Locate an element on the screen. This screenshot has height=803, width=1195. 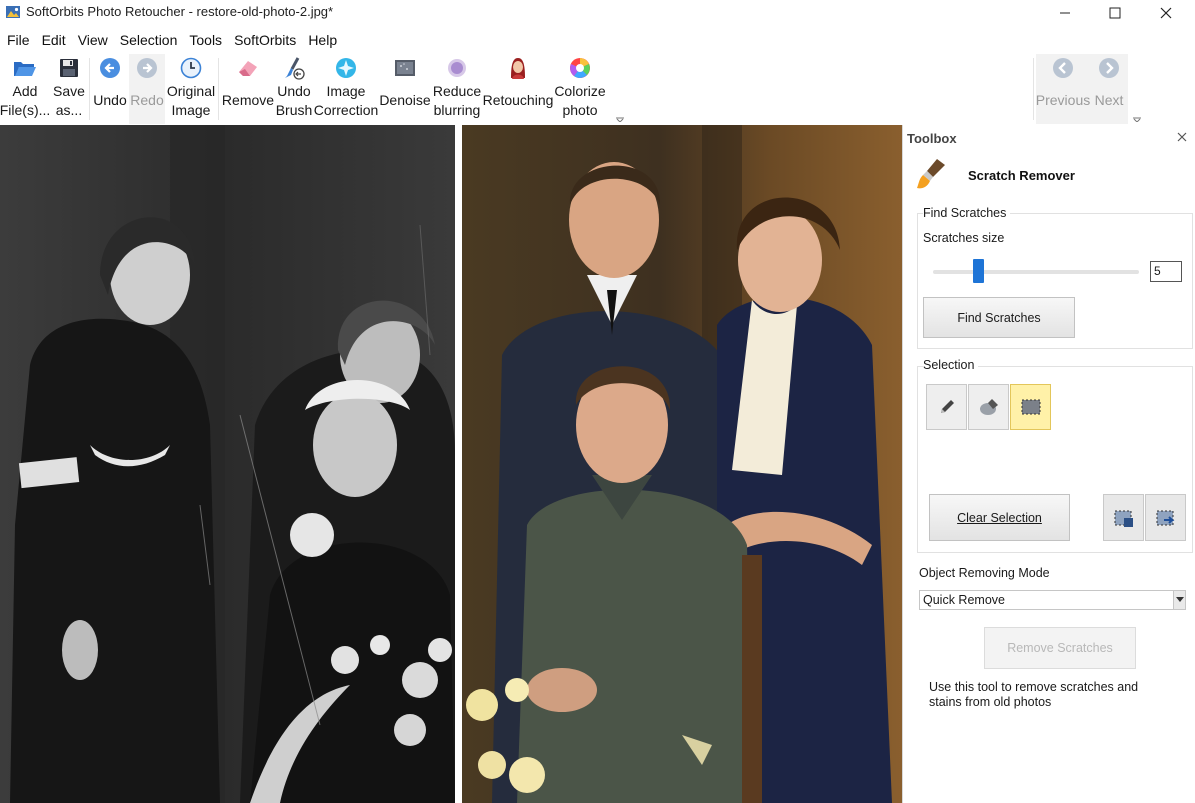
minimize-button is located at coordinates (1065, 13).